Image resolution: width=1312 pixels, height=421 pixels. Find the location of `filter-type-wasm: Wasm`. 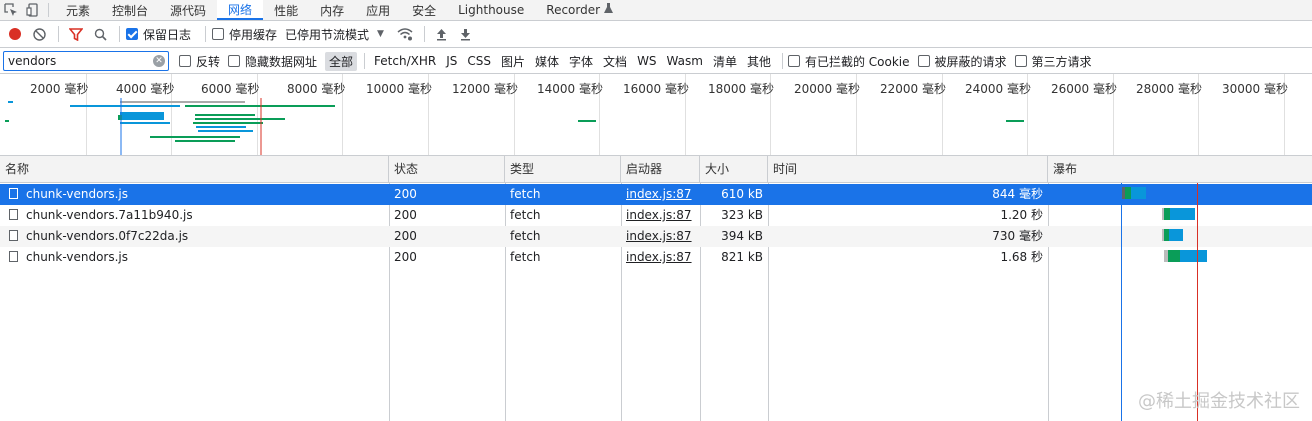

filter-type-wasm: Wasm is located at coordinates (685, 61).